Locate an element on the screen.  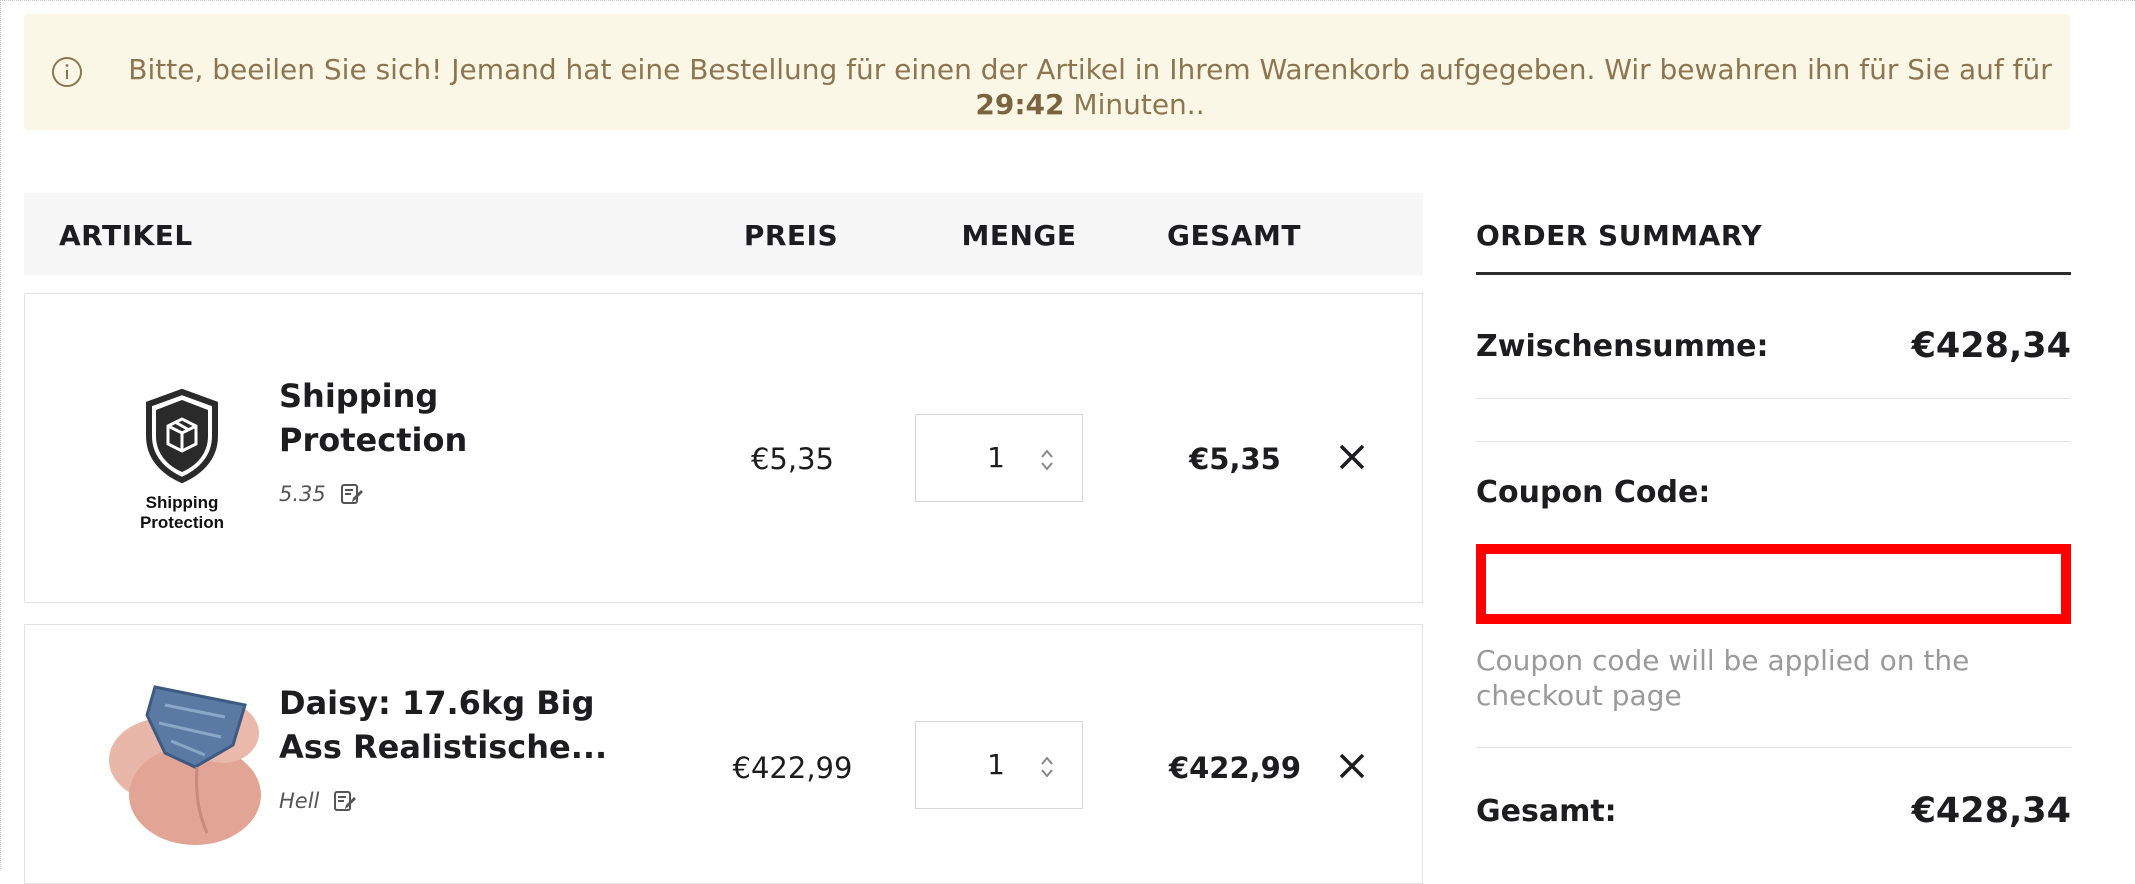
total-row: Gesamt: €428,34 is located at coordinates (1773, 811).